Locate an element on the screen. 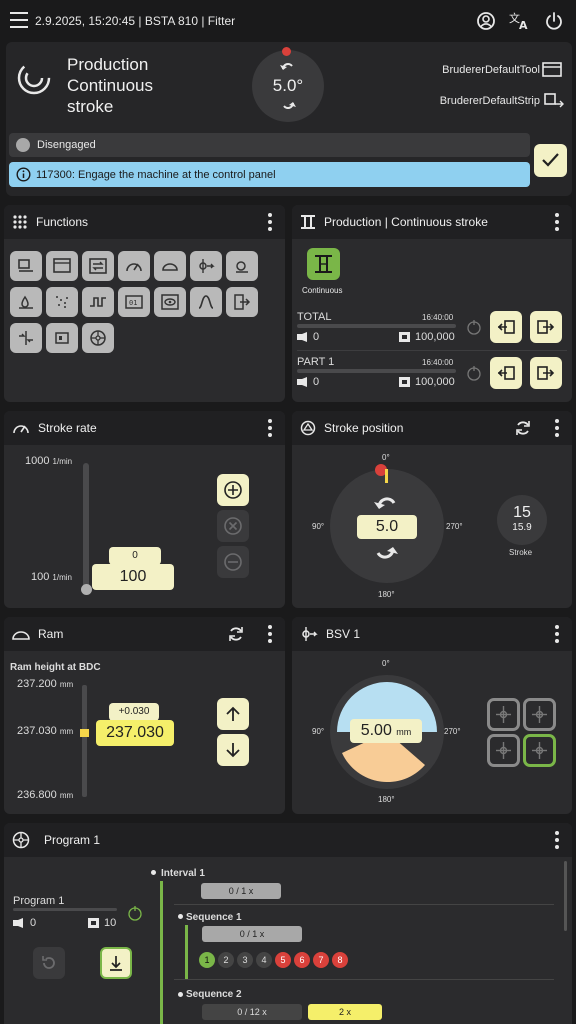 The width and height of the screenshot is (576, 1024). bsv-menu-icon is located at coordinates (557, 634).